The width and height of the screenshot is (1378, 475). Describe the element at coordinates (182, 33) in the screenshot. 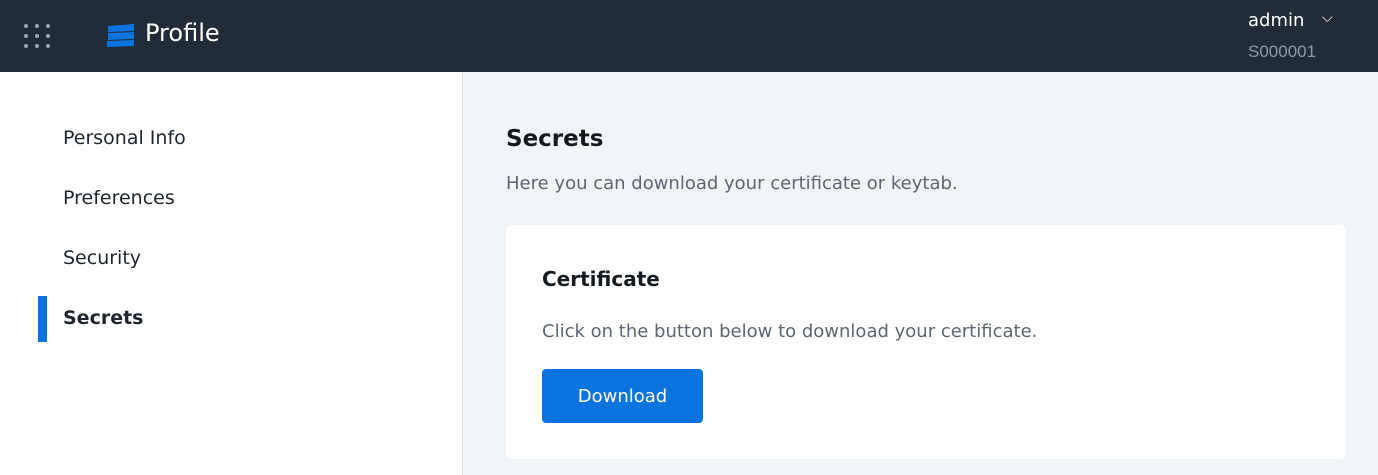

I see `app-title: Profile` at that location.